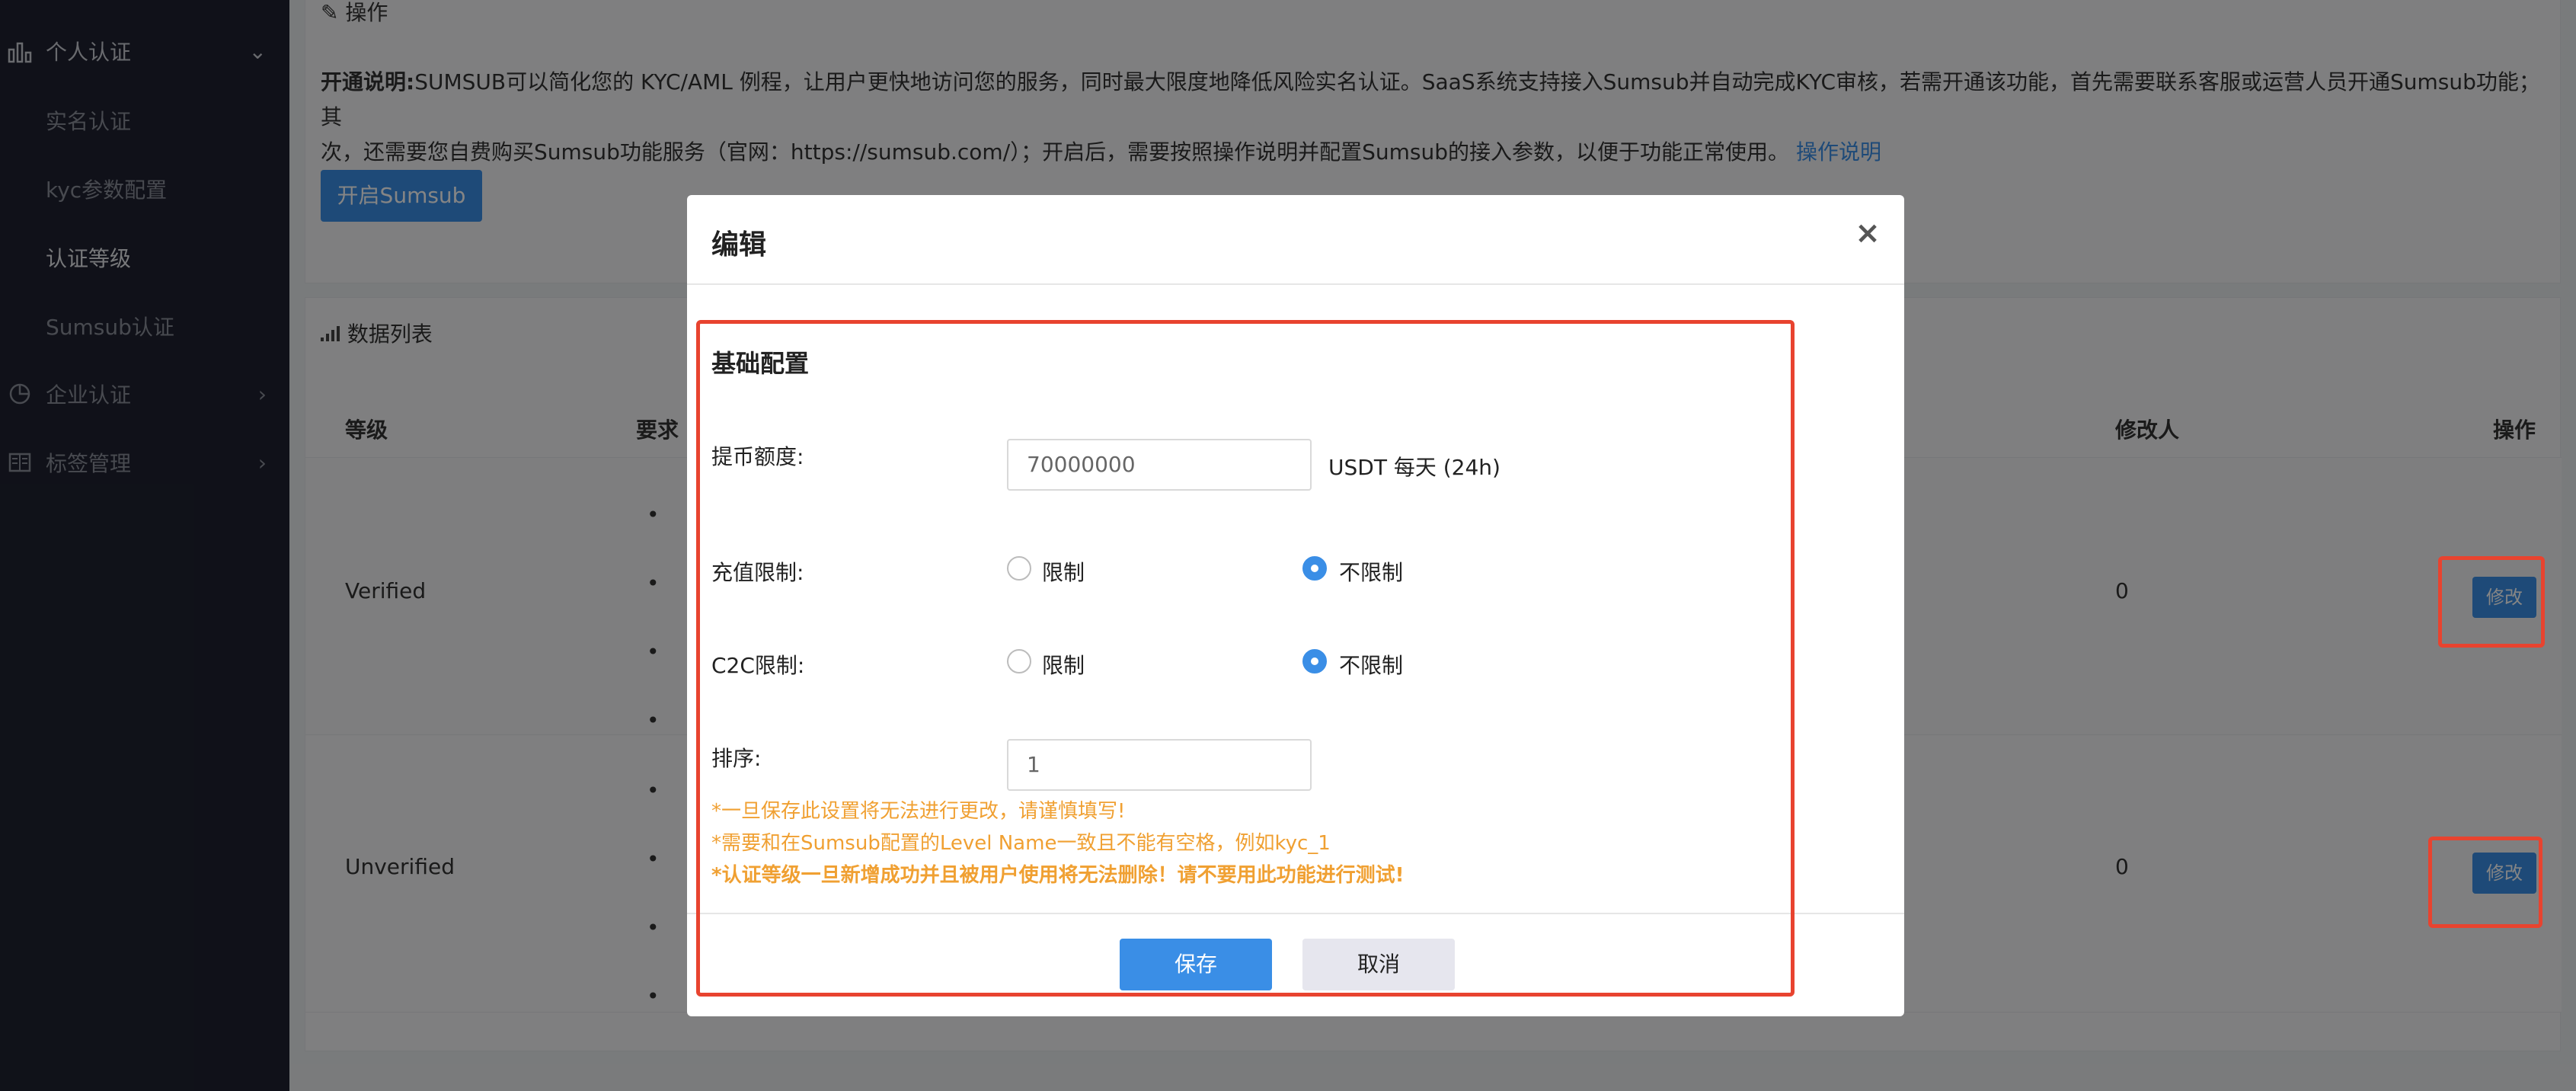 The image size is (2576, 1091). I want to click on dialog-header: 编辑 ×, so click(1295, 240).